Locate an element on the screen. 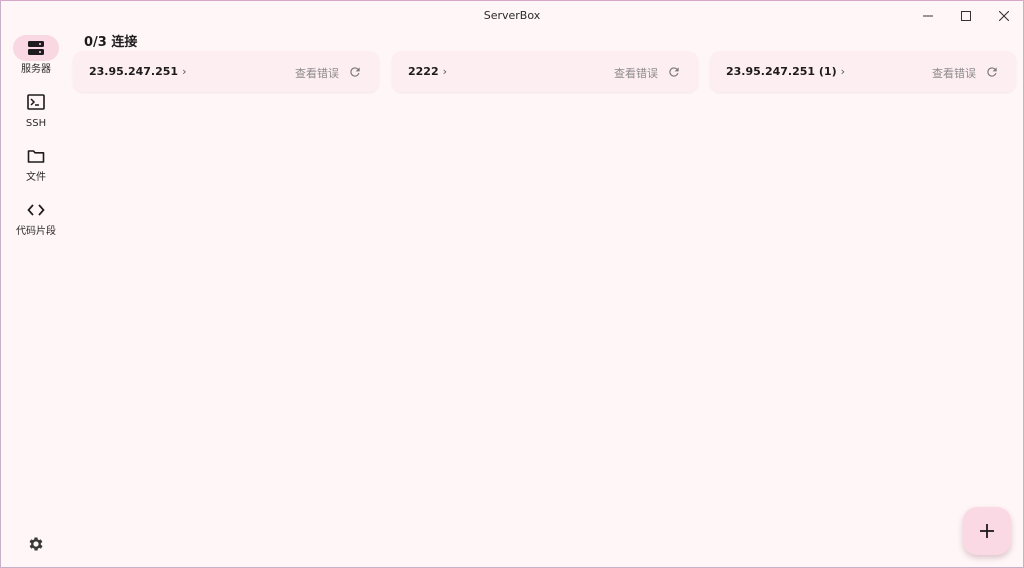 The width and height of the screenshot is (1024, 568). gear-icon is located at coordinates (36, 544).